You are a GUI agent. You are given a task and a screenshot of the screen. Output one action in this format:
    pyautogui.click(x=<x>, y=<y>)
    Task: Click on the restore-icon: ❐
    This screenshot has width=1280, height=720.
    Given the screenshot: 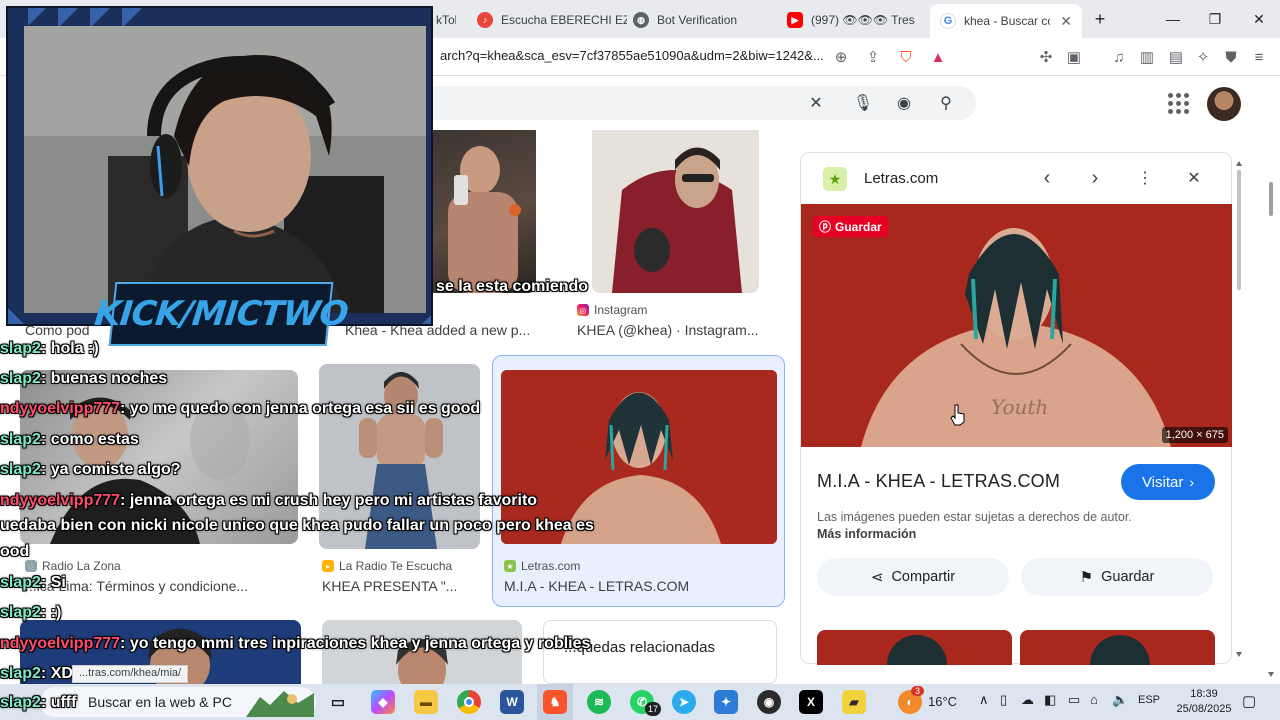 What is the action you would take?
    pyautogui.click(x=1215, y=19)
    